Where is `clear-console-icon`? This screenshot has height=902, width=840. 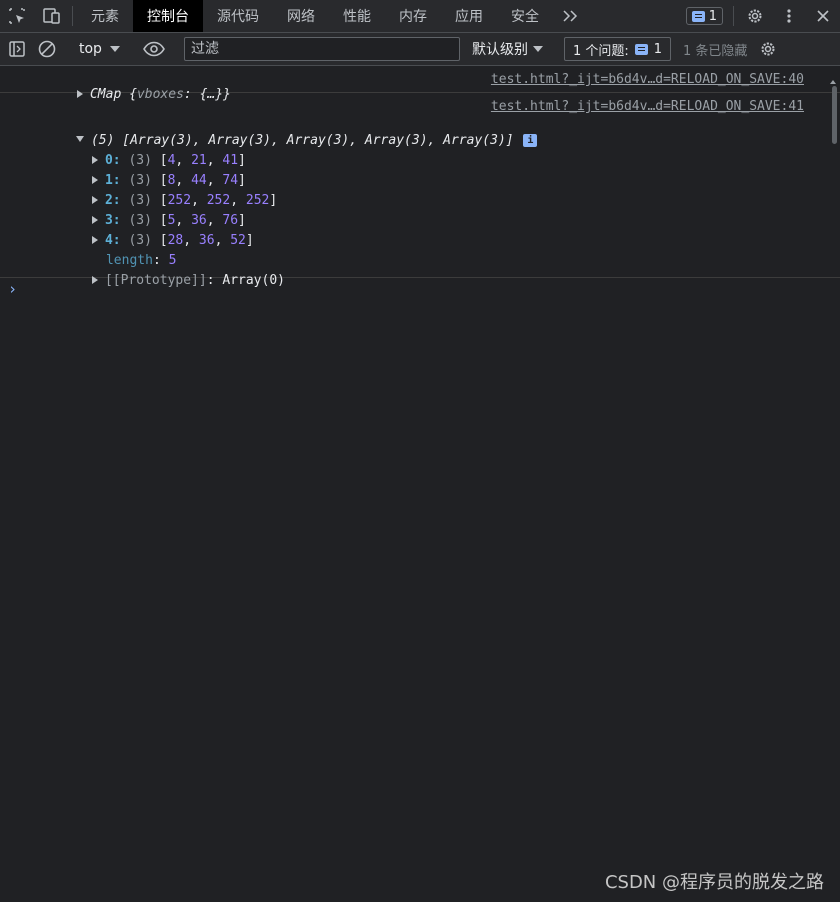 clear-console-icon is located at coordinates (47, 49).